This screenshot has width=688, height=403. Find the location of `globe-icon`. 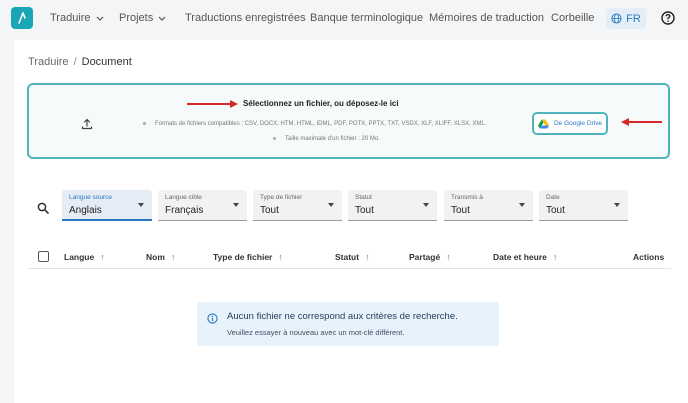

globe-icon is located at coordinates (616, 18).